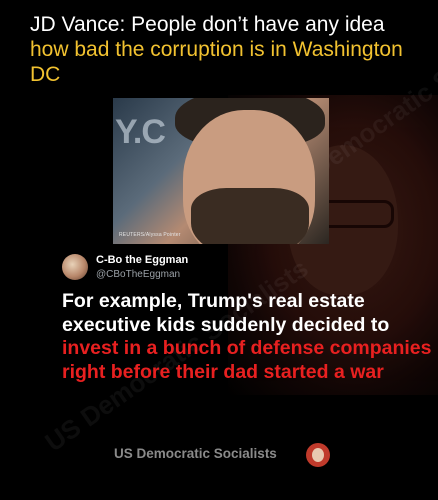 This screenshot has height=500, width=438. Describe the element at coordinates (195, 453) in the screenshot. I see `footer-label: US Democratic Socialists` at that location.